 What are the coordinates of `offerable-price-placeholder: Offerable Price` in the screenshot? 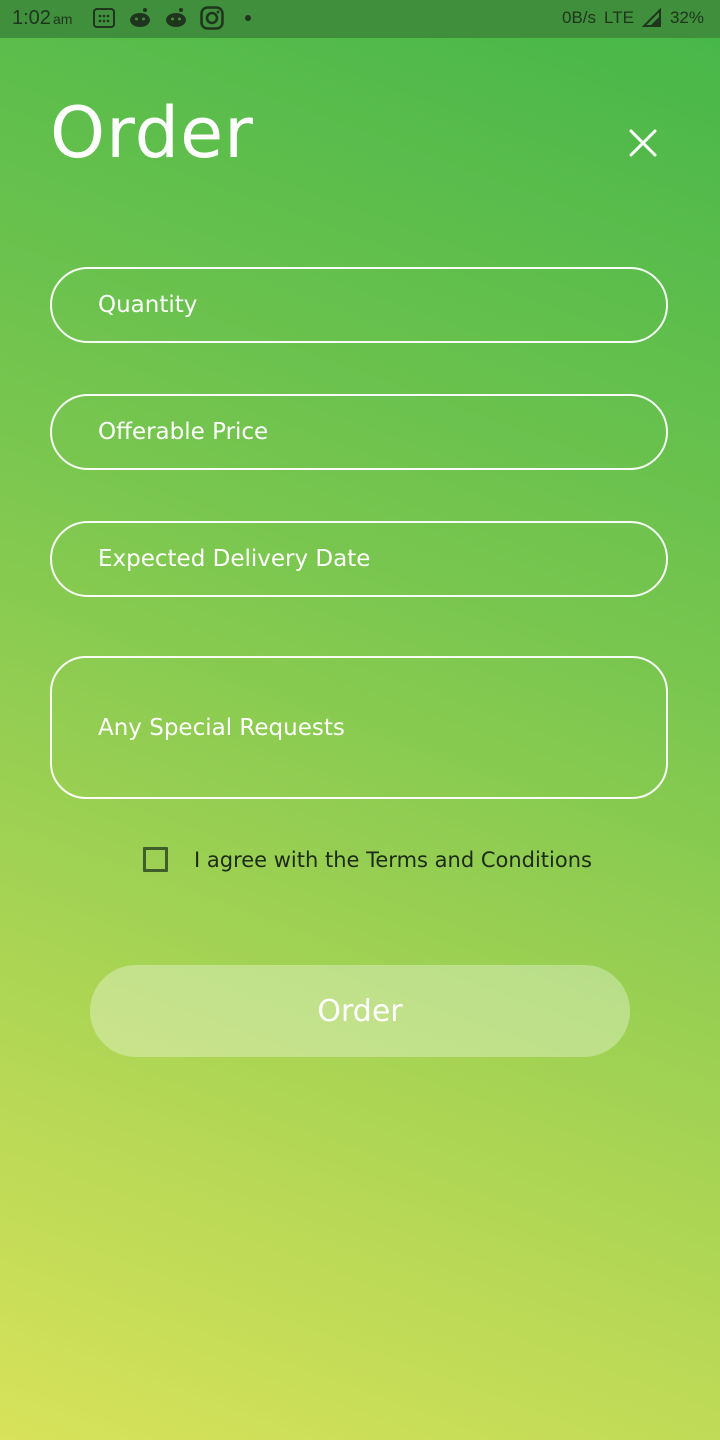 It's located at (183, 432).